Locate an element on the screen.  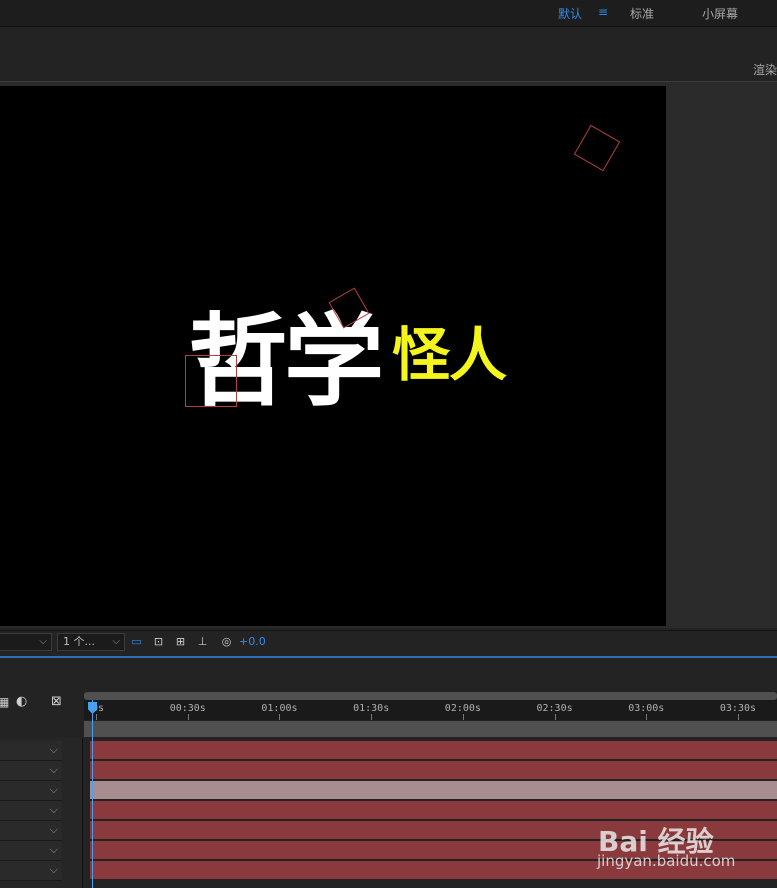
magnification-dropdown: ⌵ is located at coordinates (26, 642).